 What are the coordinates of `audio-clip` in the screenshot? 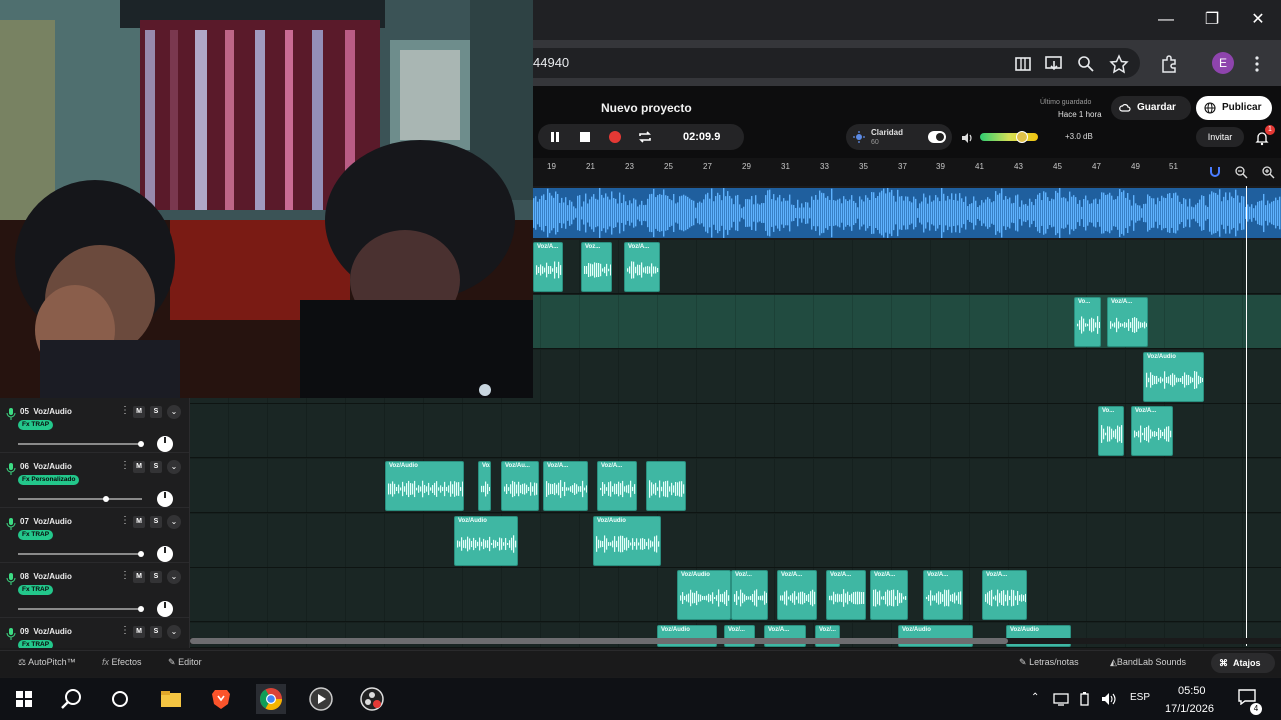 It's located at (666, 486).